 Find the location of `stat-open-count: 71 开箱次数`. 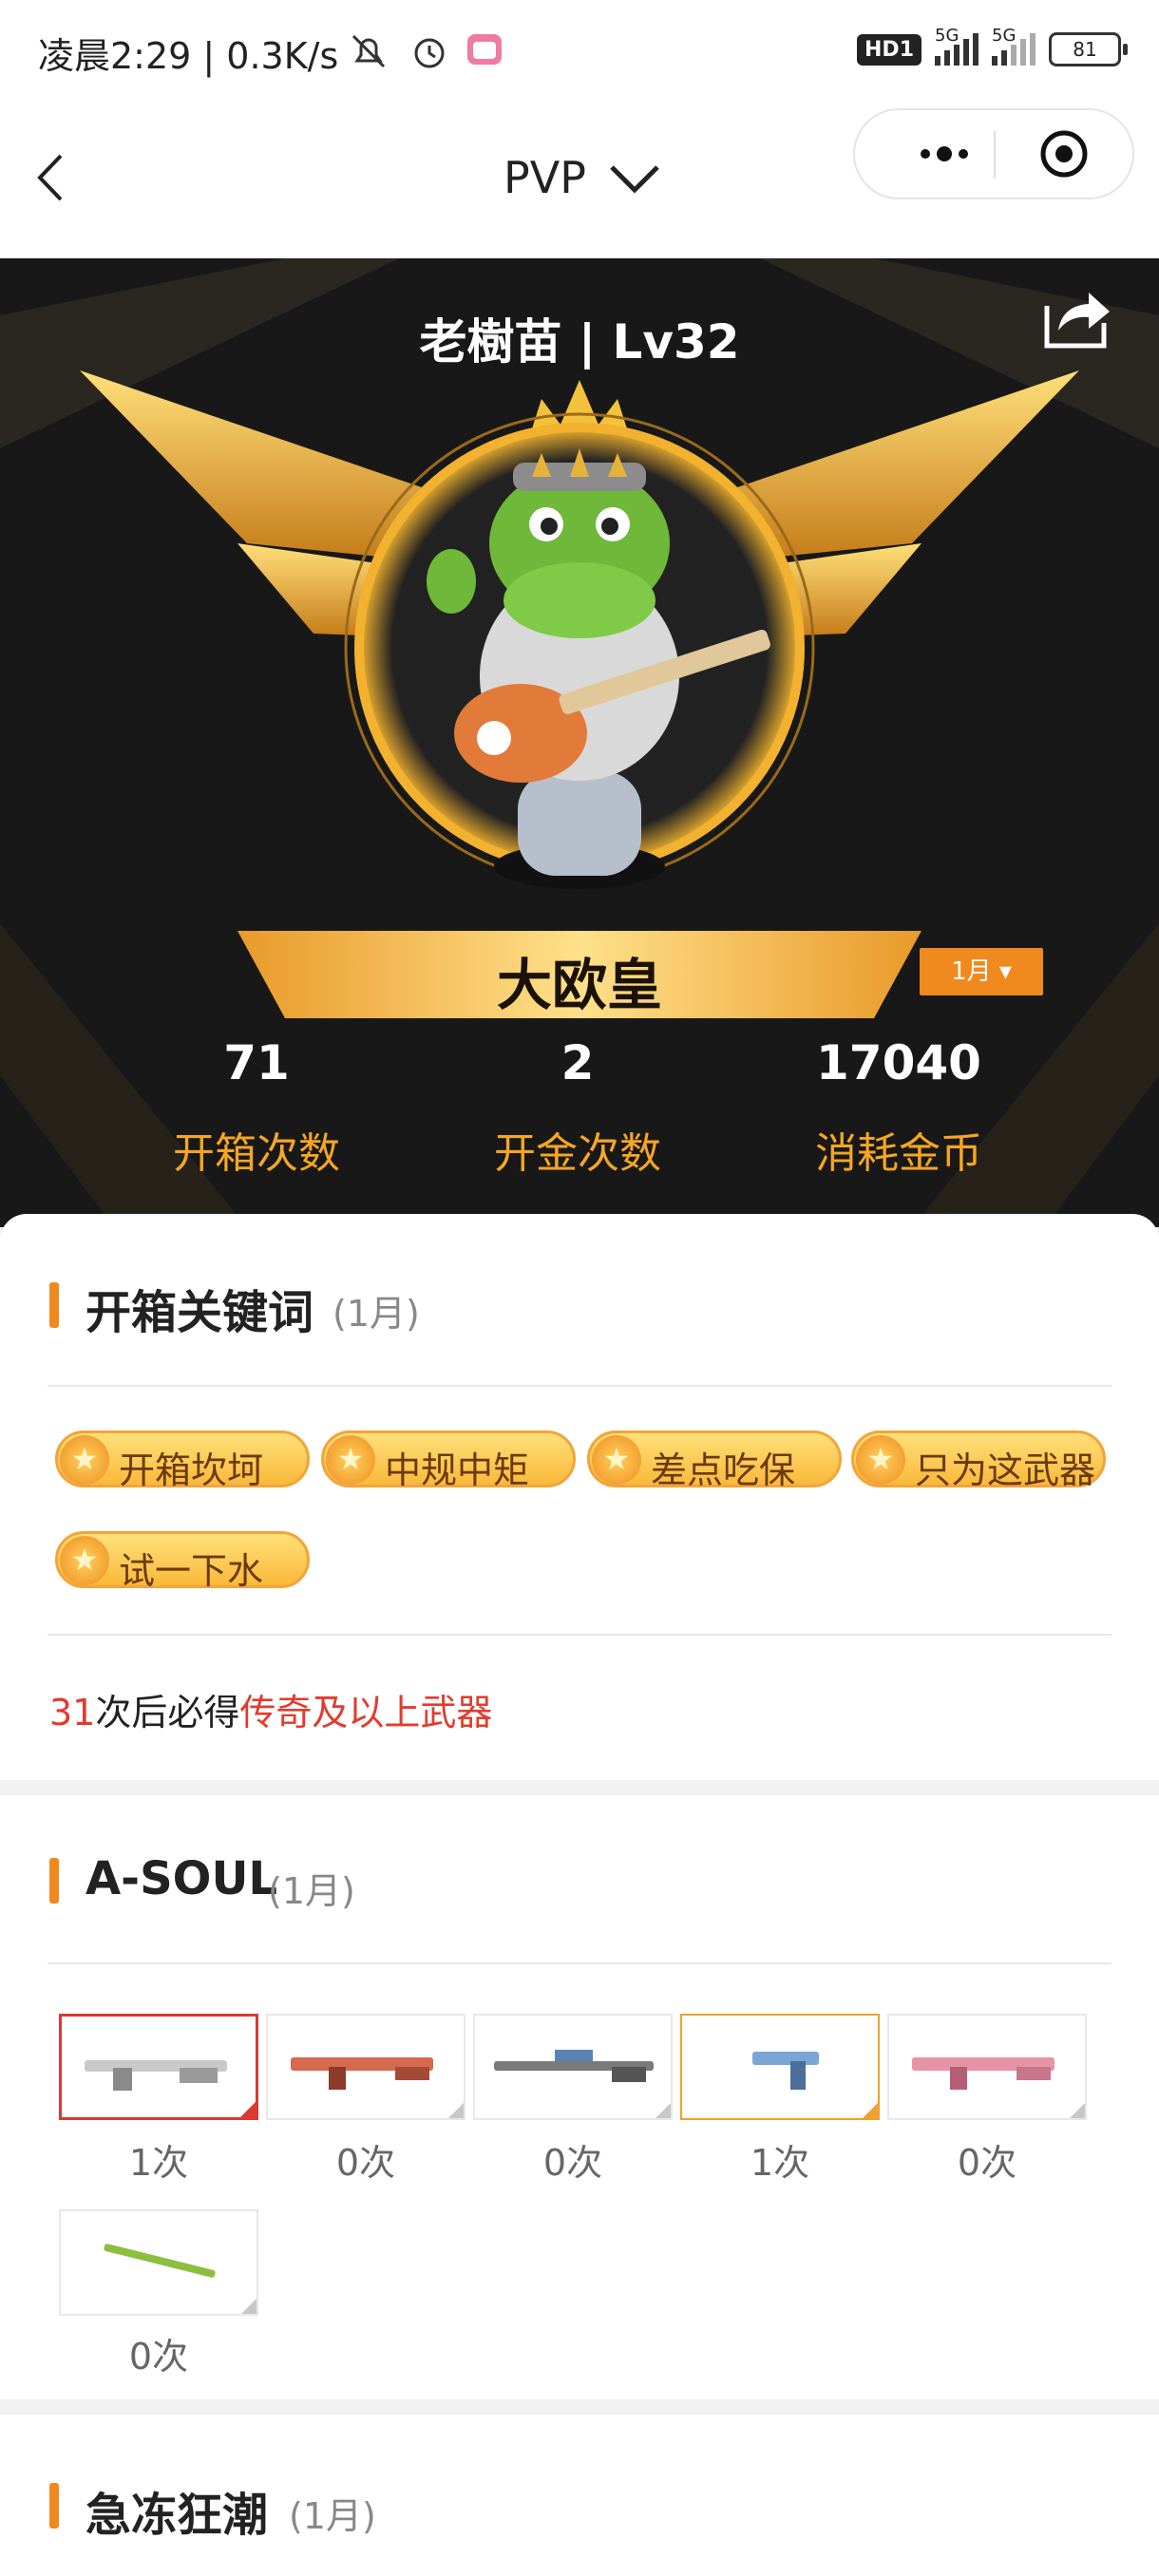

stat-open-count: 71 开箱次数 is located at coordinates (256, 1107).